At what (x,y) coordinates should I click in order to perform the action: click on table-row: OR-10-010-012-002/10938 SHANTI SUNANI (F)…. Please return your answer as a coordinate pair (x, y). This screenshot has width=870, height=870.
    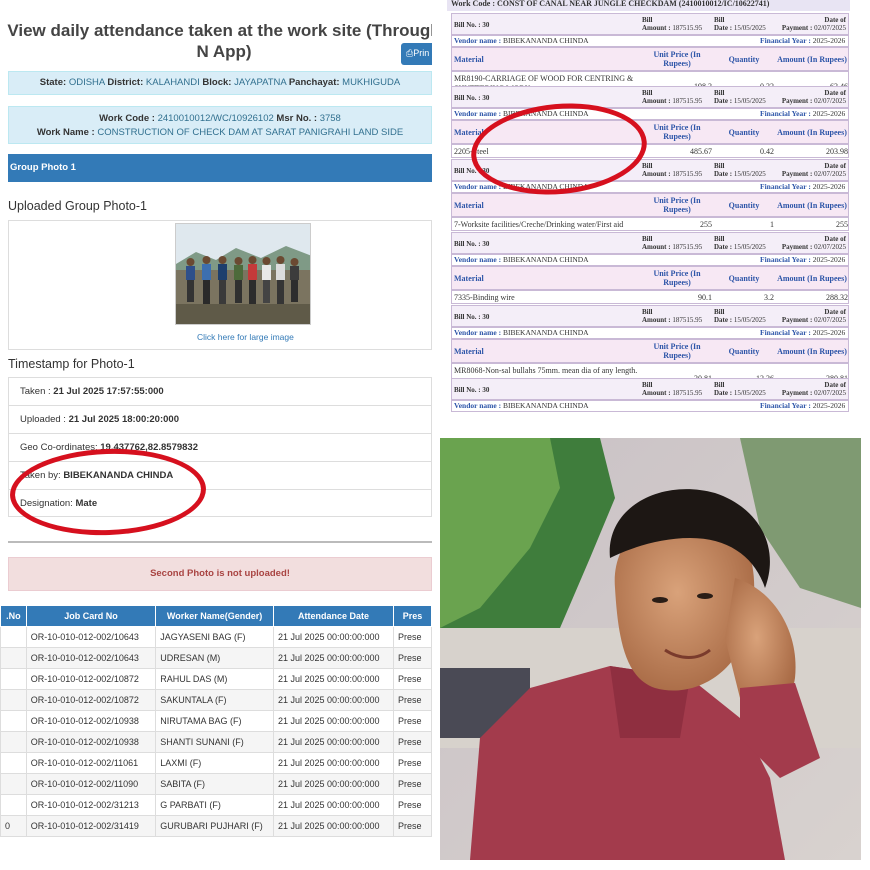
    Looking at the image, I should click on (216, 742).